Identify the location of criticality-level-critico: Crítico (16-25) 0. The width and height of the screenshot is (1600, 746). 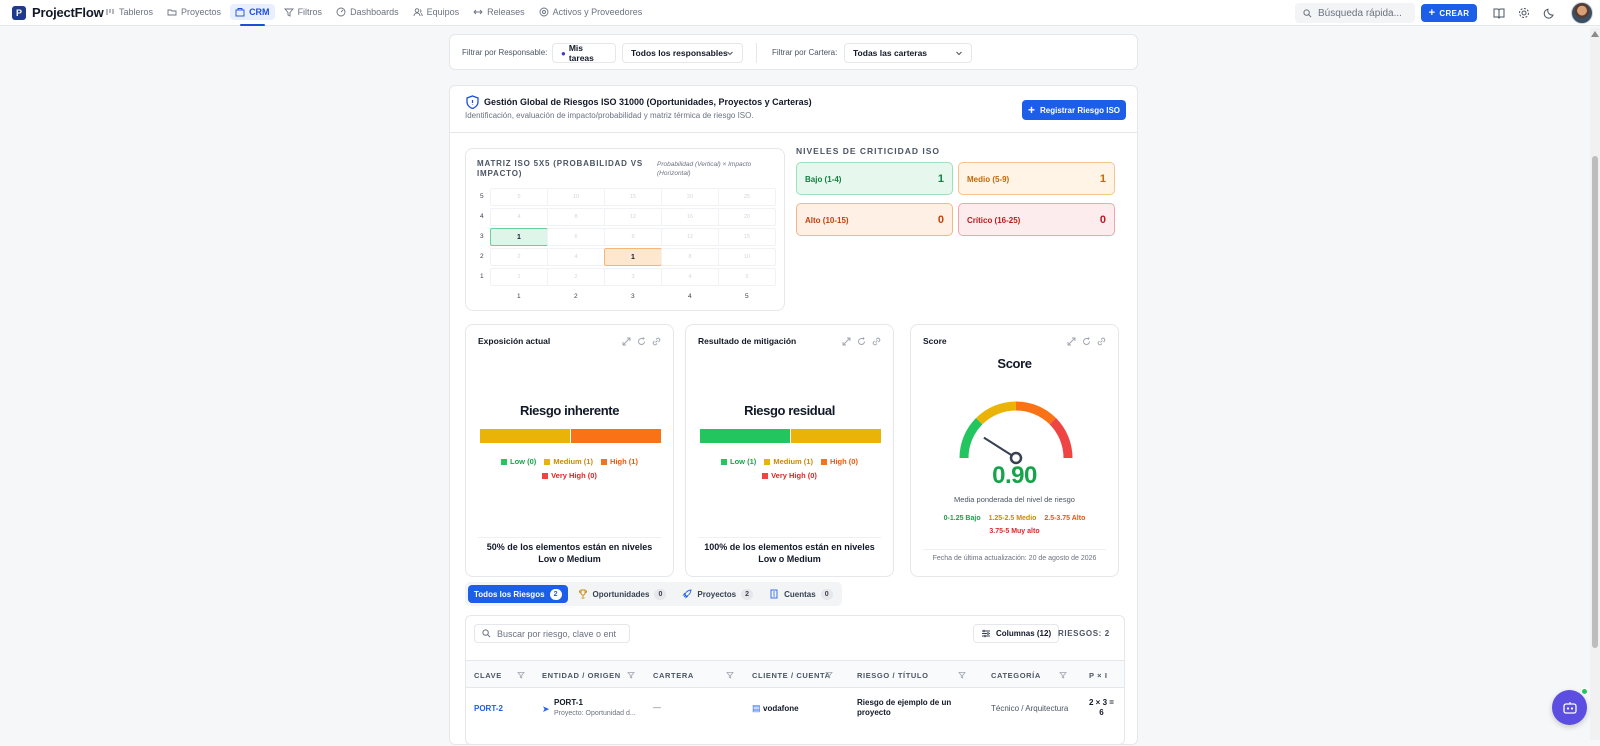
(1036, 219).